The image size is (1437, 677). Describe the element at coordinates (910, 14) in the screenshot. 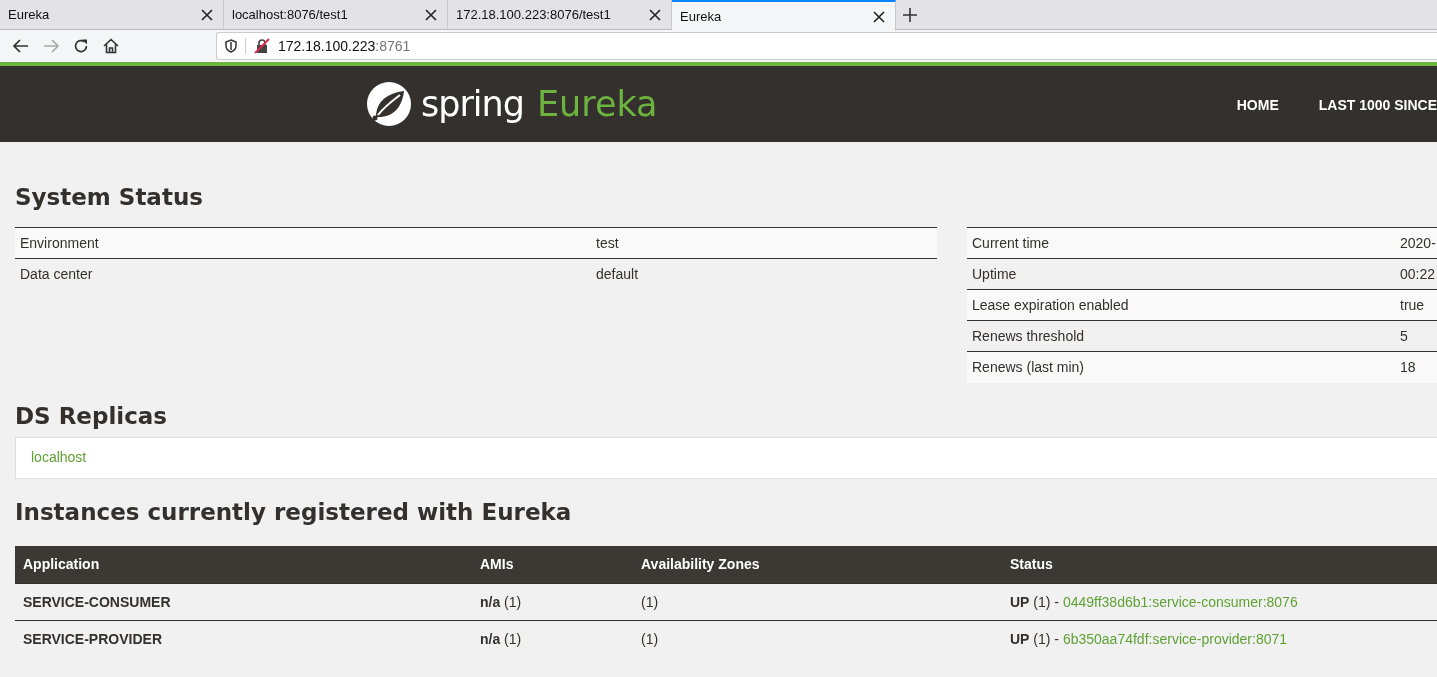

I see `new-tab-icon` at that location.